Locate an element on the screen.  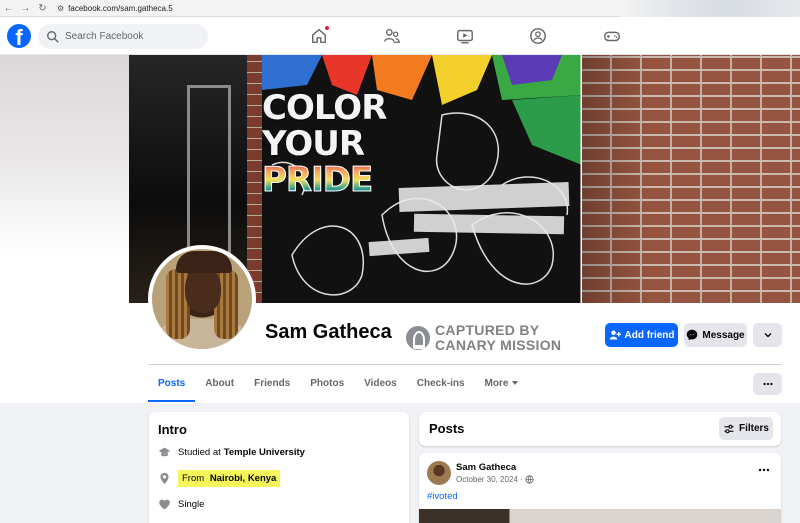
back-arrow-icon: ← is located at coordinates (8, 8).